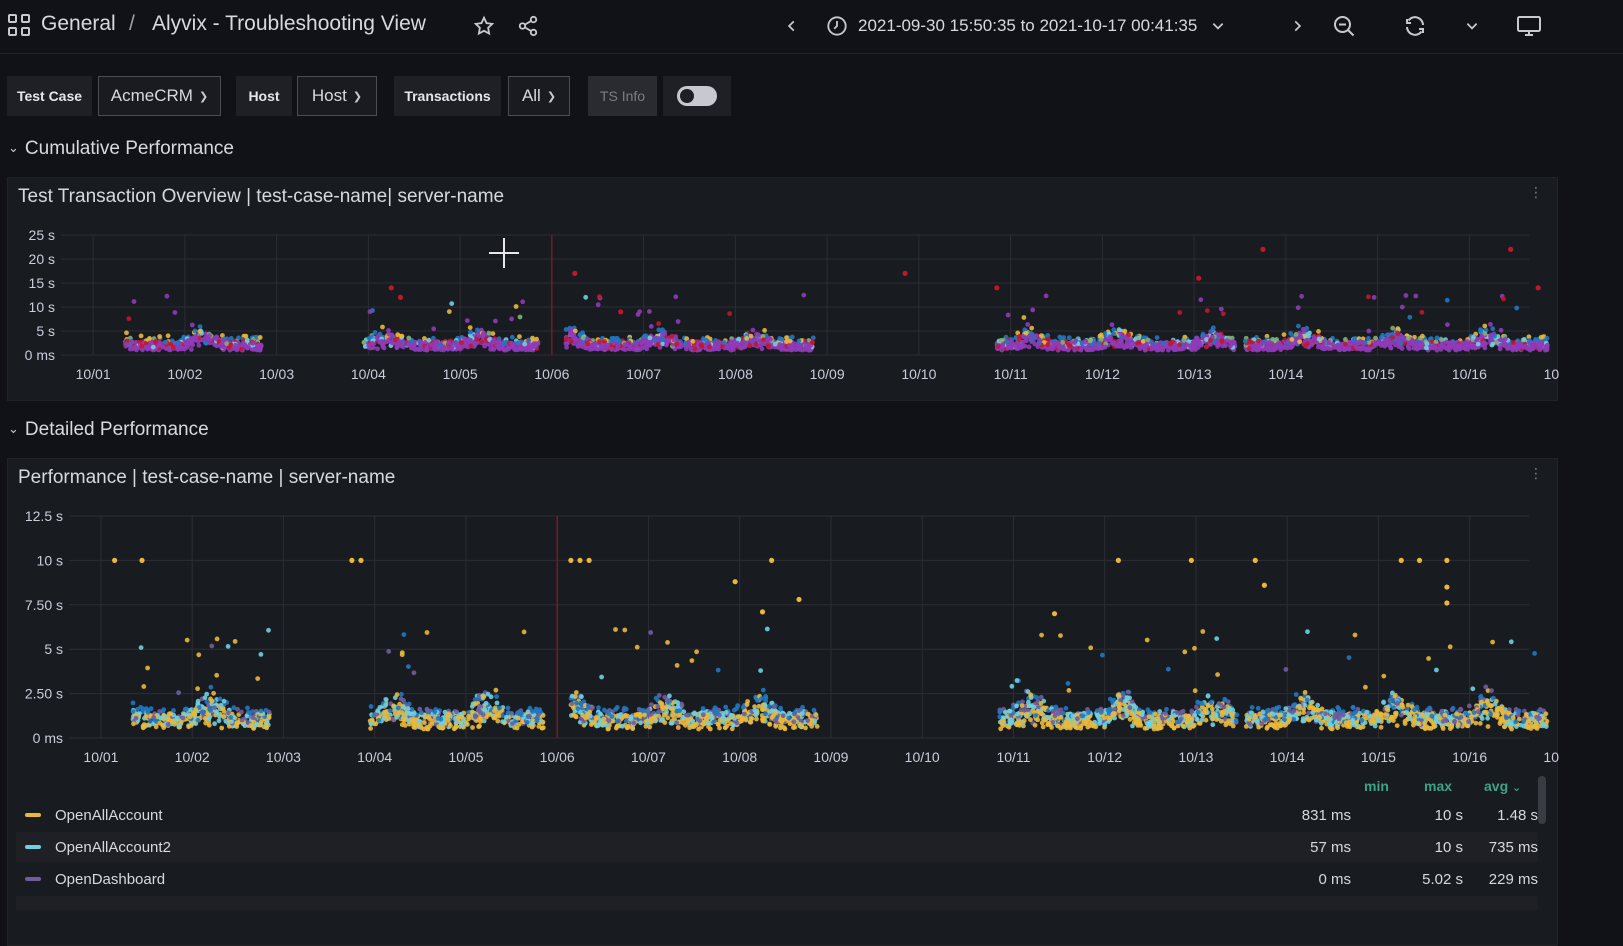 The width and height of the screenshot is (1623, 946). I want to click on x-tick-label: 10/08, so click(735, 374).